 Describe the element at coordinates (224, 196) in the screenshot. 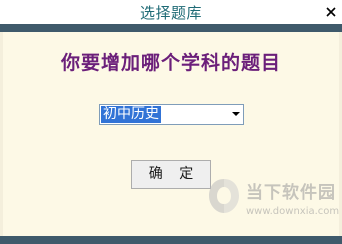

I see `watermark-logo-icon` at that location.